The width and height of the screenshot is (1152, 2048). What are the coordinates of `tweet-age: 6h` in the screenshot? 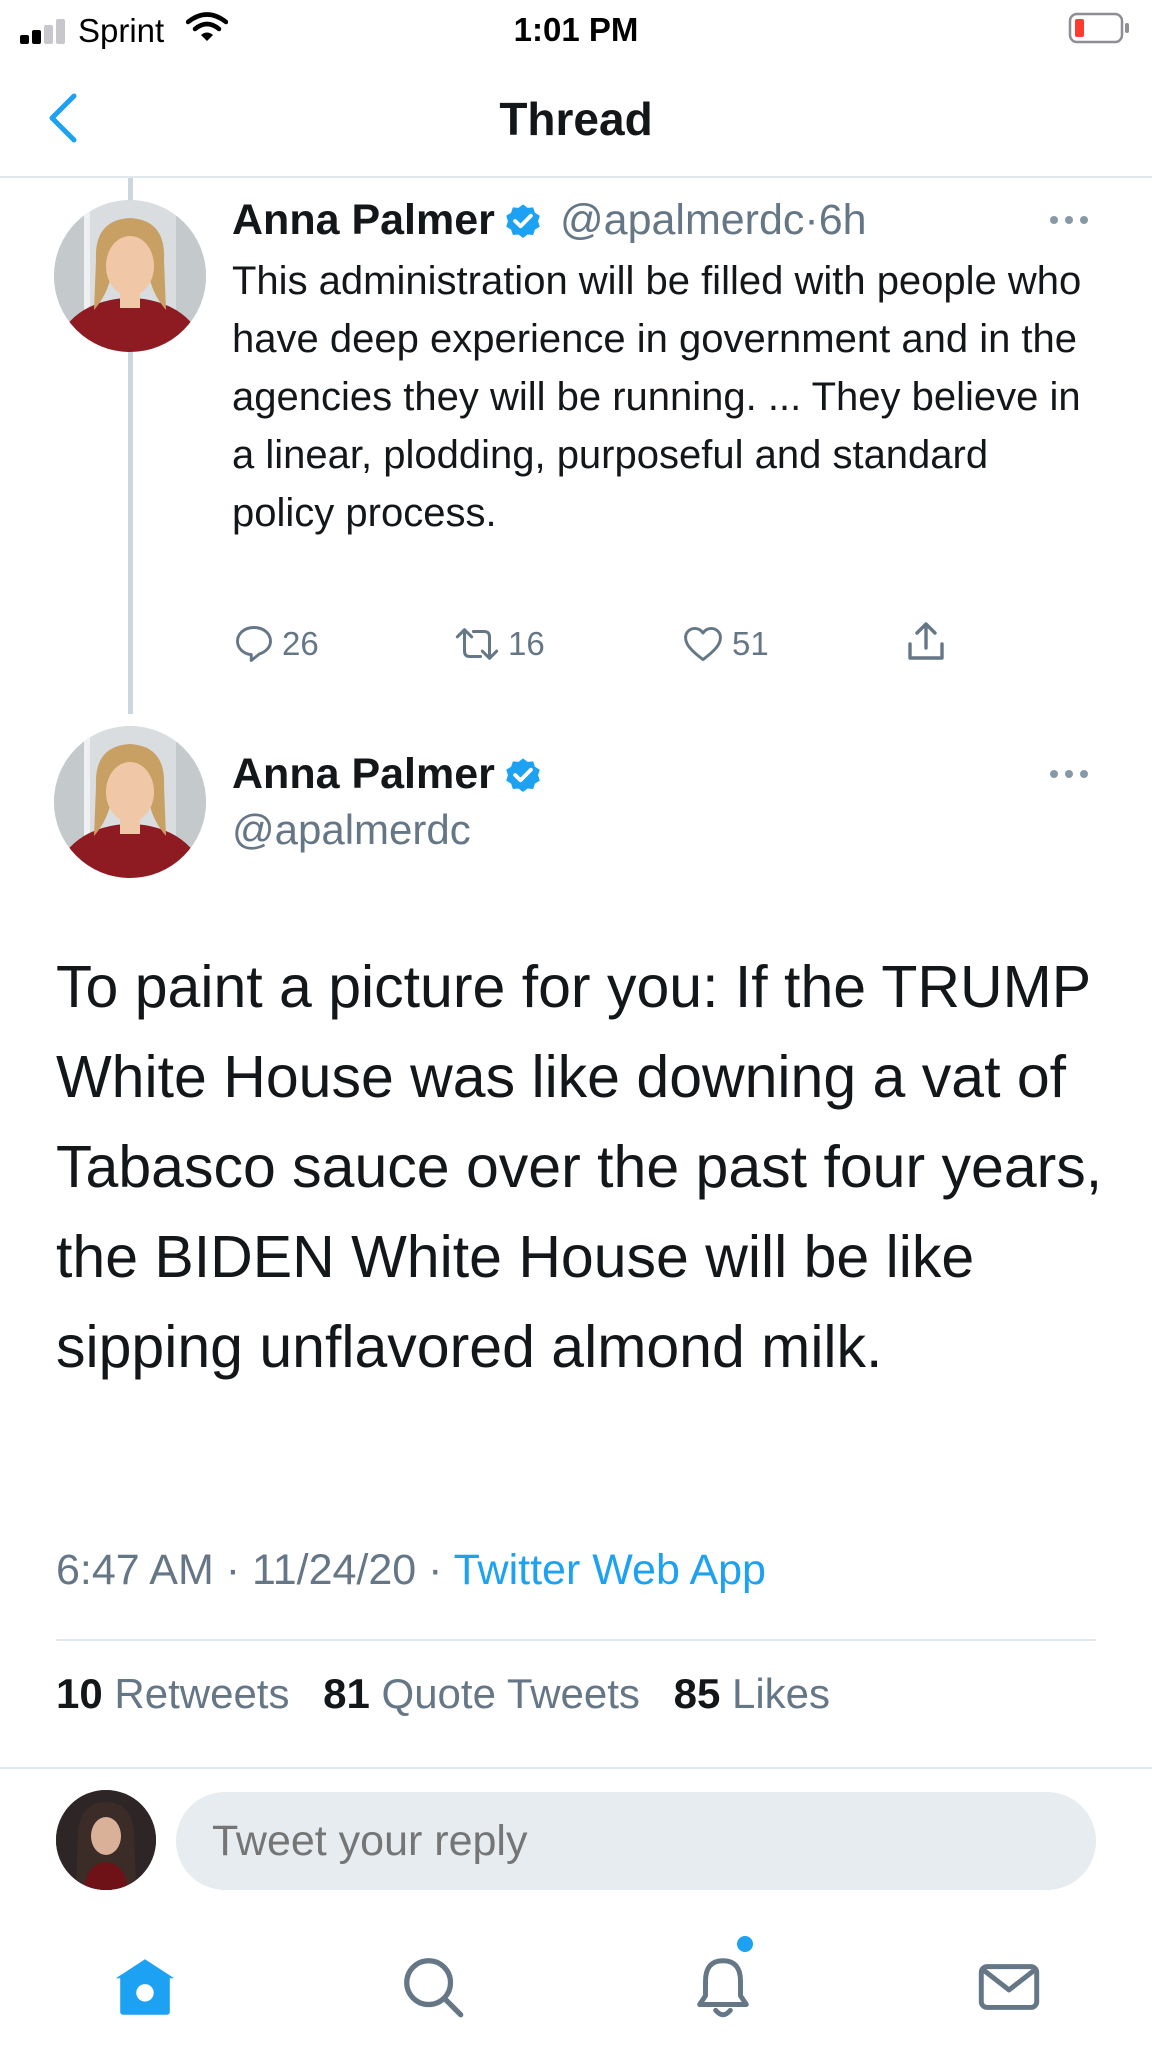 It's located at (842, 220).